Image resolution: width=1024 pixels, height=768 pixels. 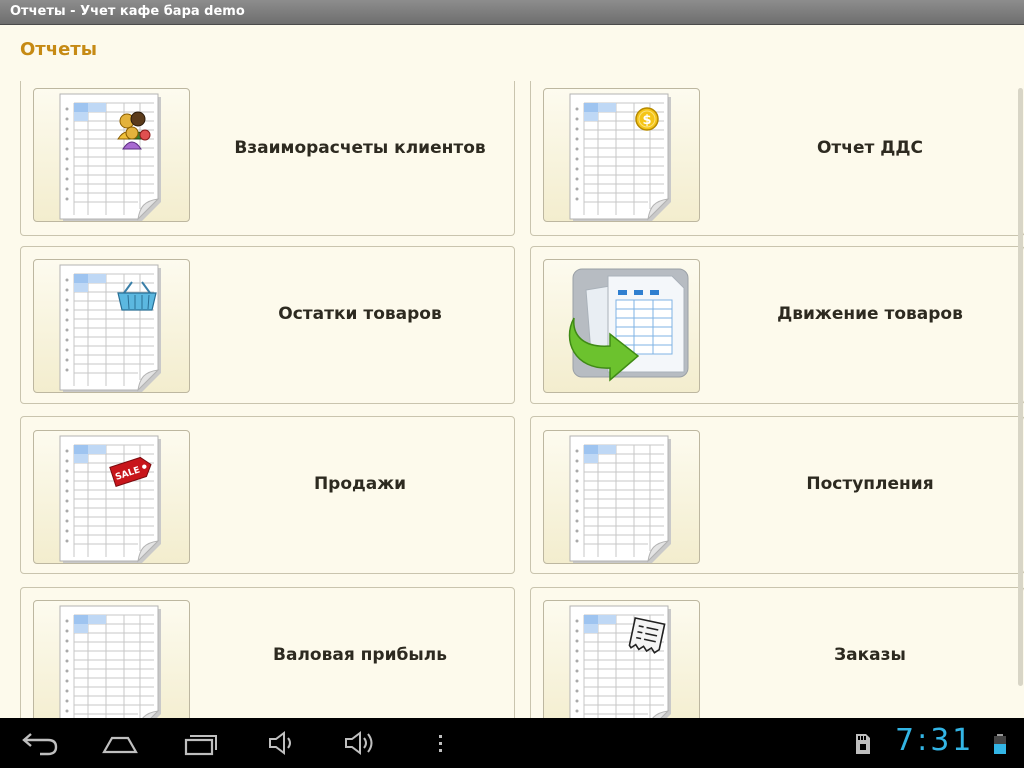 I want to click on volume-down-button, so click(x=284, y=743).